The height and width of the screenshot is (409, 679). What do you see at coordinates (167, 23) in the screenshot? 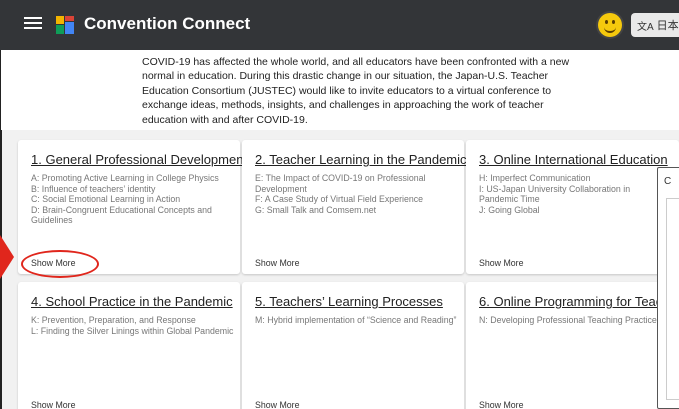
I see `app-title: Convention Connect` at bounding box center [167, 23].